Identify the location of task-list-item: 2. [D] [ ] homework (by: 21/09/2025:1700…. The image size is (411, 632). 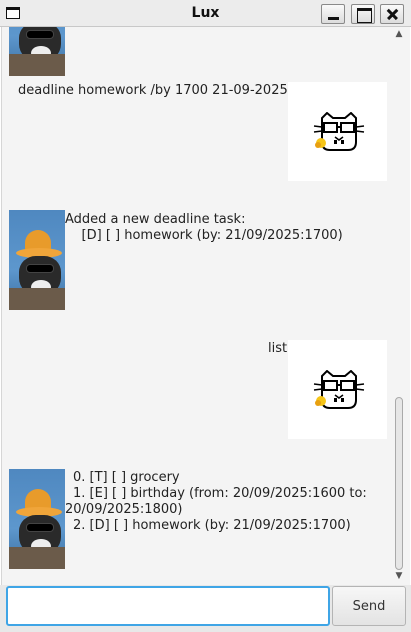
(212, 525).